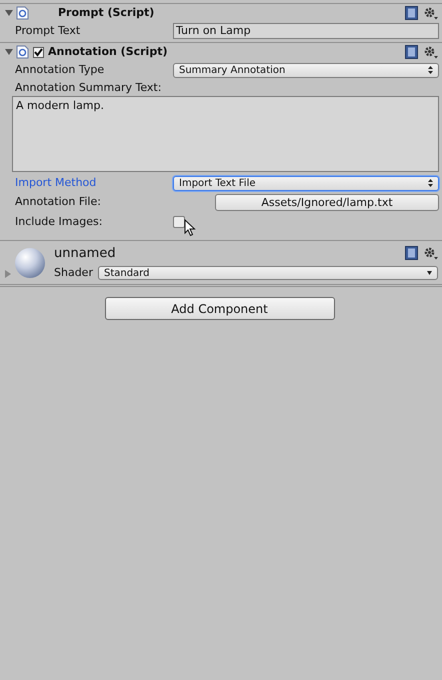 The width and height of the screenshot is (442, 680). What do you see at coordinates (58, 202) in the screenshot?
I see `field-label: Annotation File:` at bounding box center [58, 202].